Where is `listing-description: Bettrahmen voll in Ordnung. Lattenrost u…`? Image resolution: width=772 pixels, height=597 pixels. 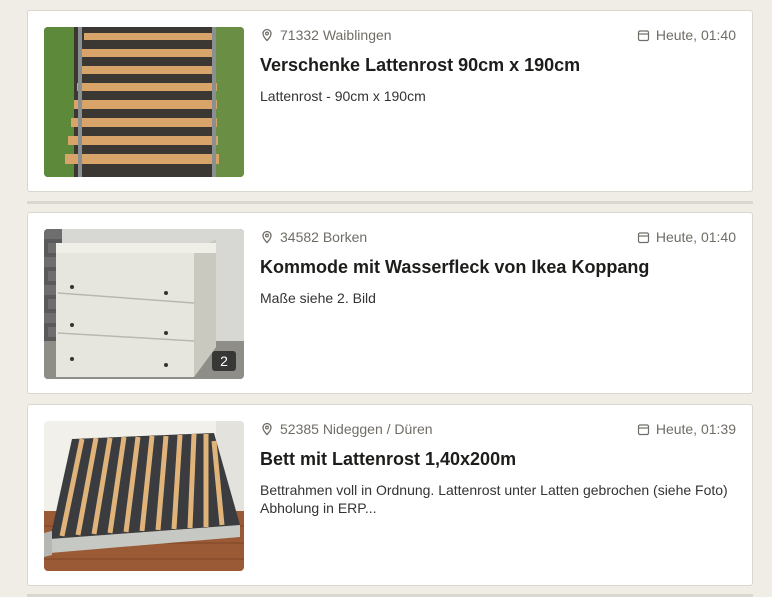
listing-description: Bettrahmen voll in Ordnung. Lattenrost u… is located at coordinates (494, 499).